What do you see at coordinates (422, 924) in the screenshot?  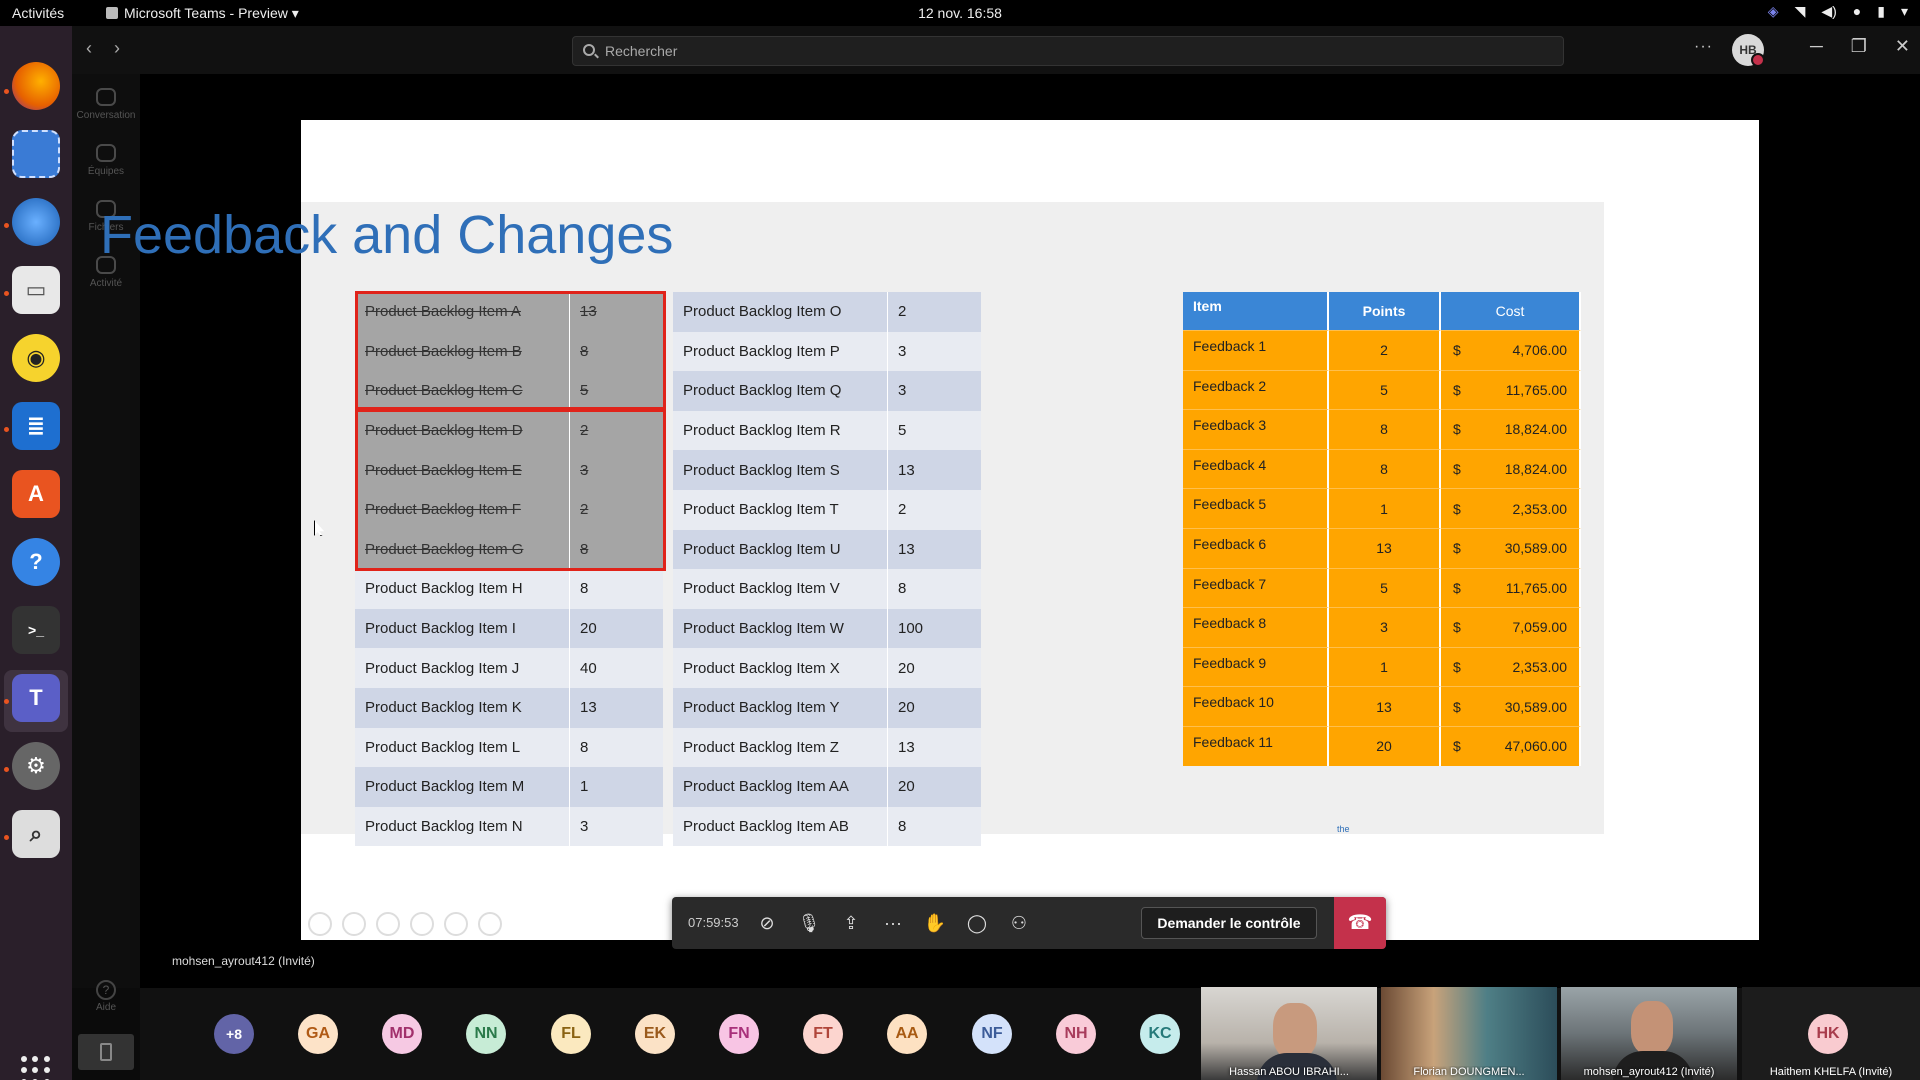 I see `grid-view-icon` at bounding box center [422, 924].